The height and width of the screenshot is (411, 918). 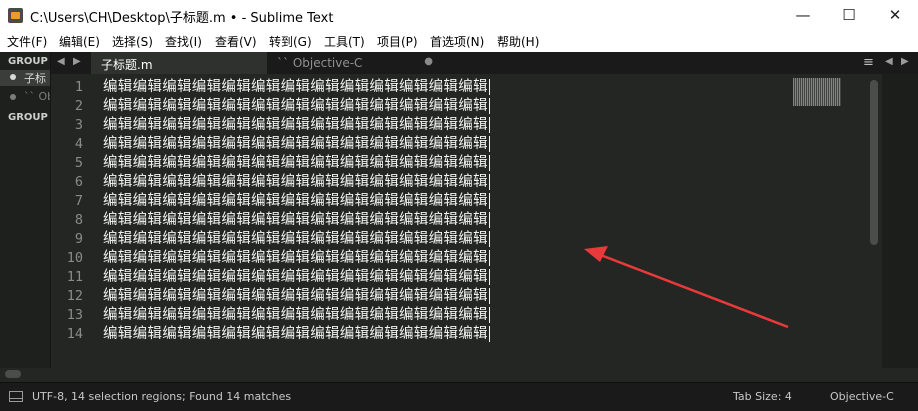 What do you see at coordinates (596, 254) in the screenshot?
I see `arrow-head-icon` at bounding box center [596, 254].